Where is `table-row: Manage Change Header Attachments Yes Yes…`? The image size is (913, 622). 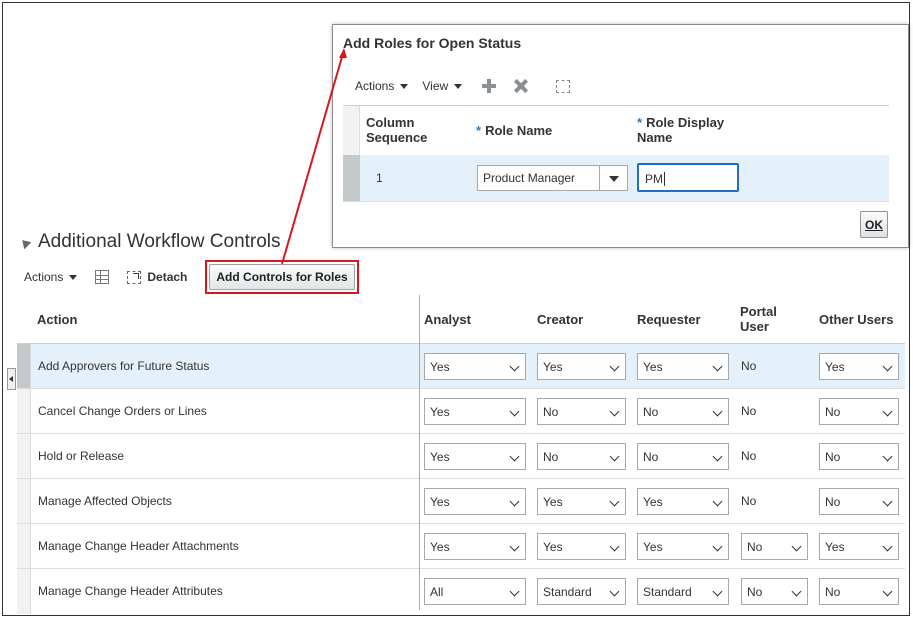
table-row: Manage Change Header Attachments Yes Yes… is located at coordinates (461, 546).